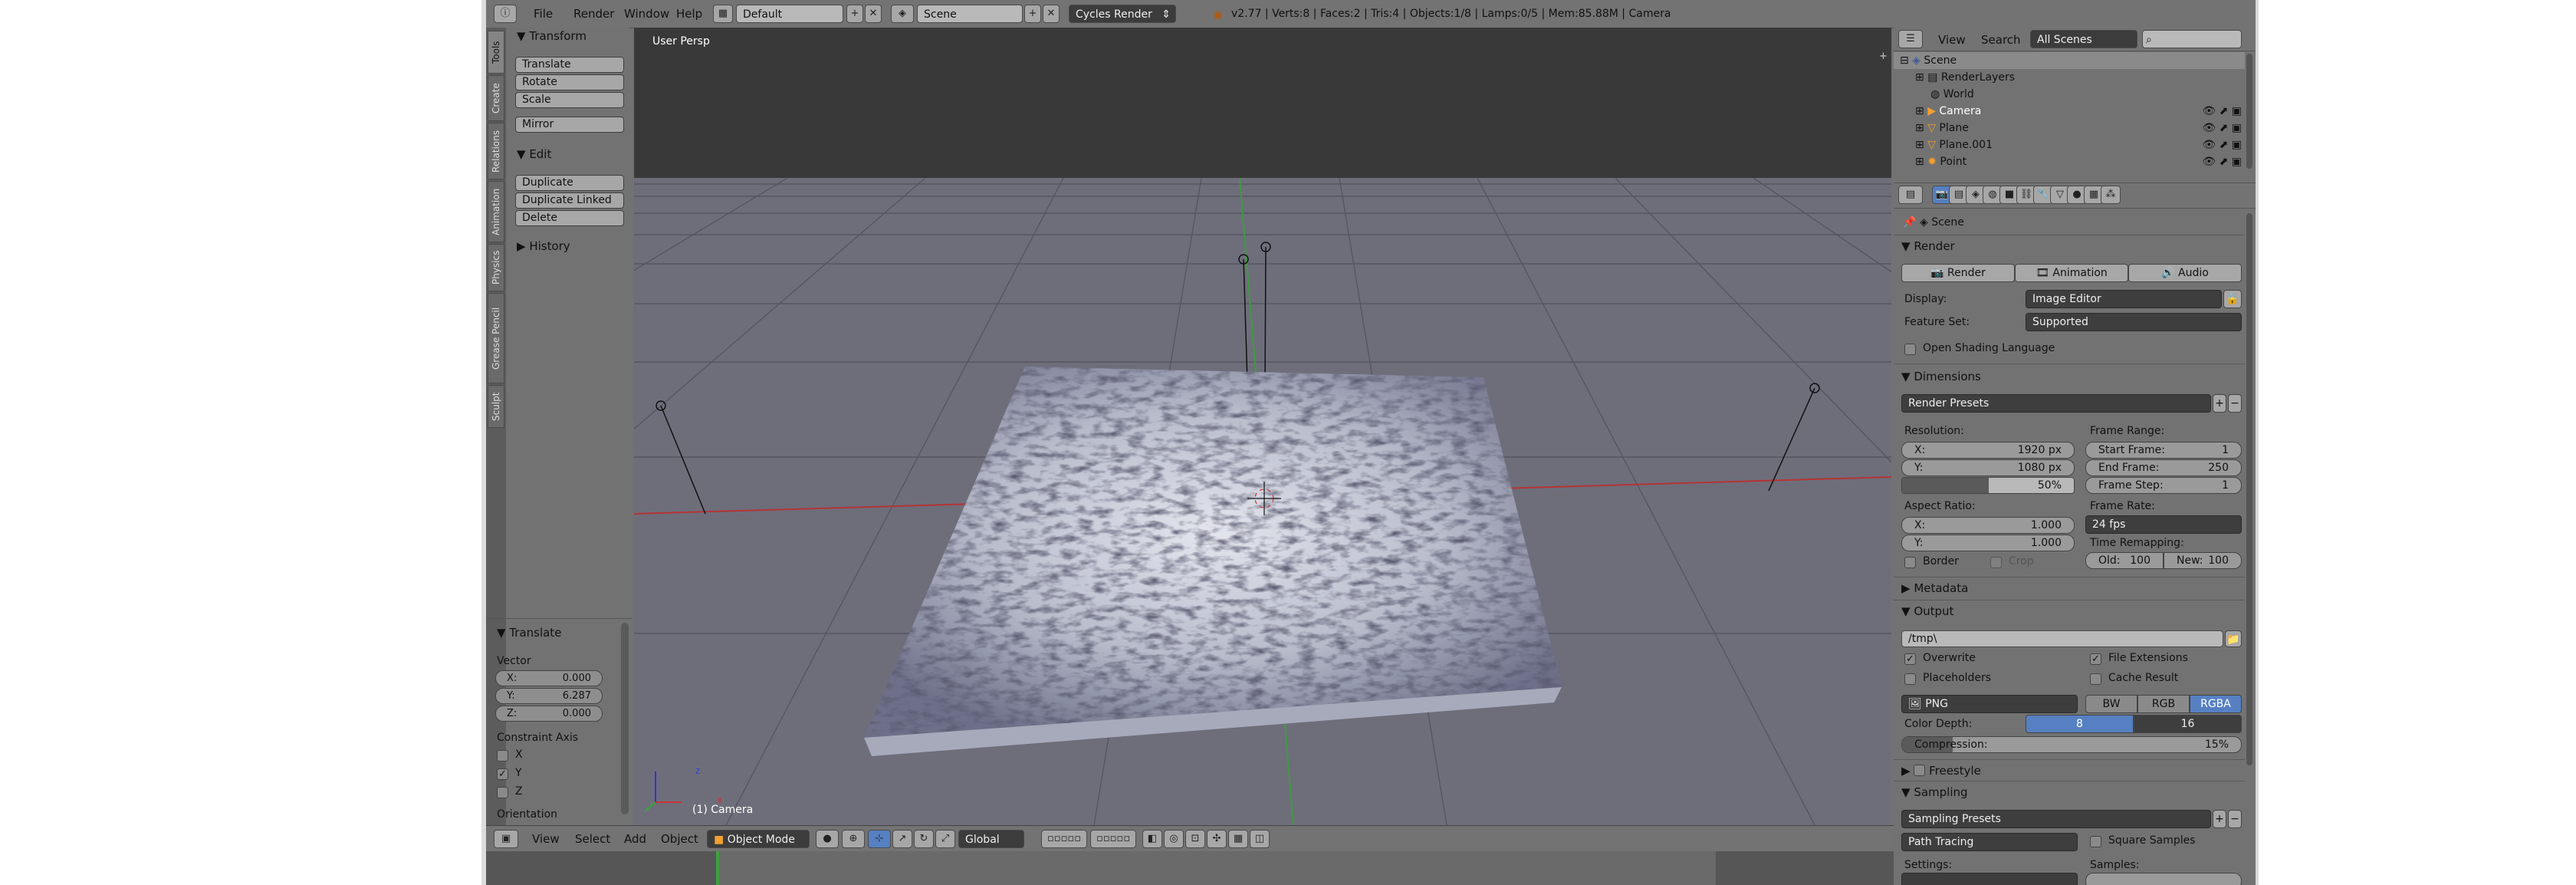 This screenshot has height=885, width=2576. What do you see at coordinates (945, 839) in the screenshot?
I see `scale-manipulator-icon: ⤢` at bounding box center [945, 839].